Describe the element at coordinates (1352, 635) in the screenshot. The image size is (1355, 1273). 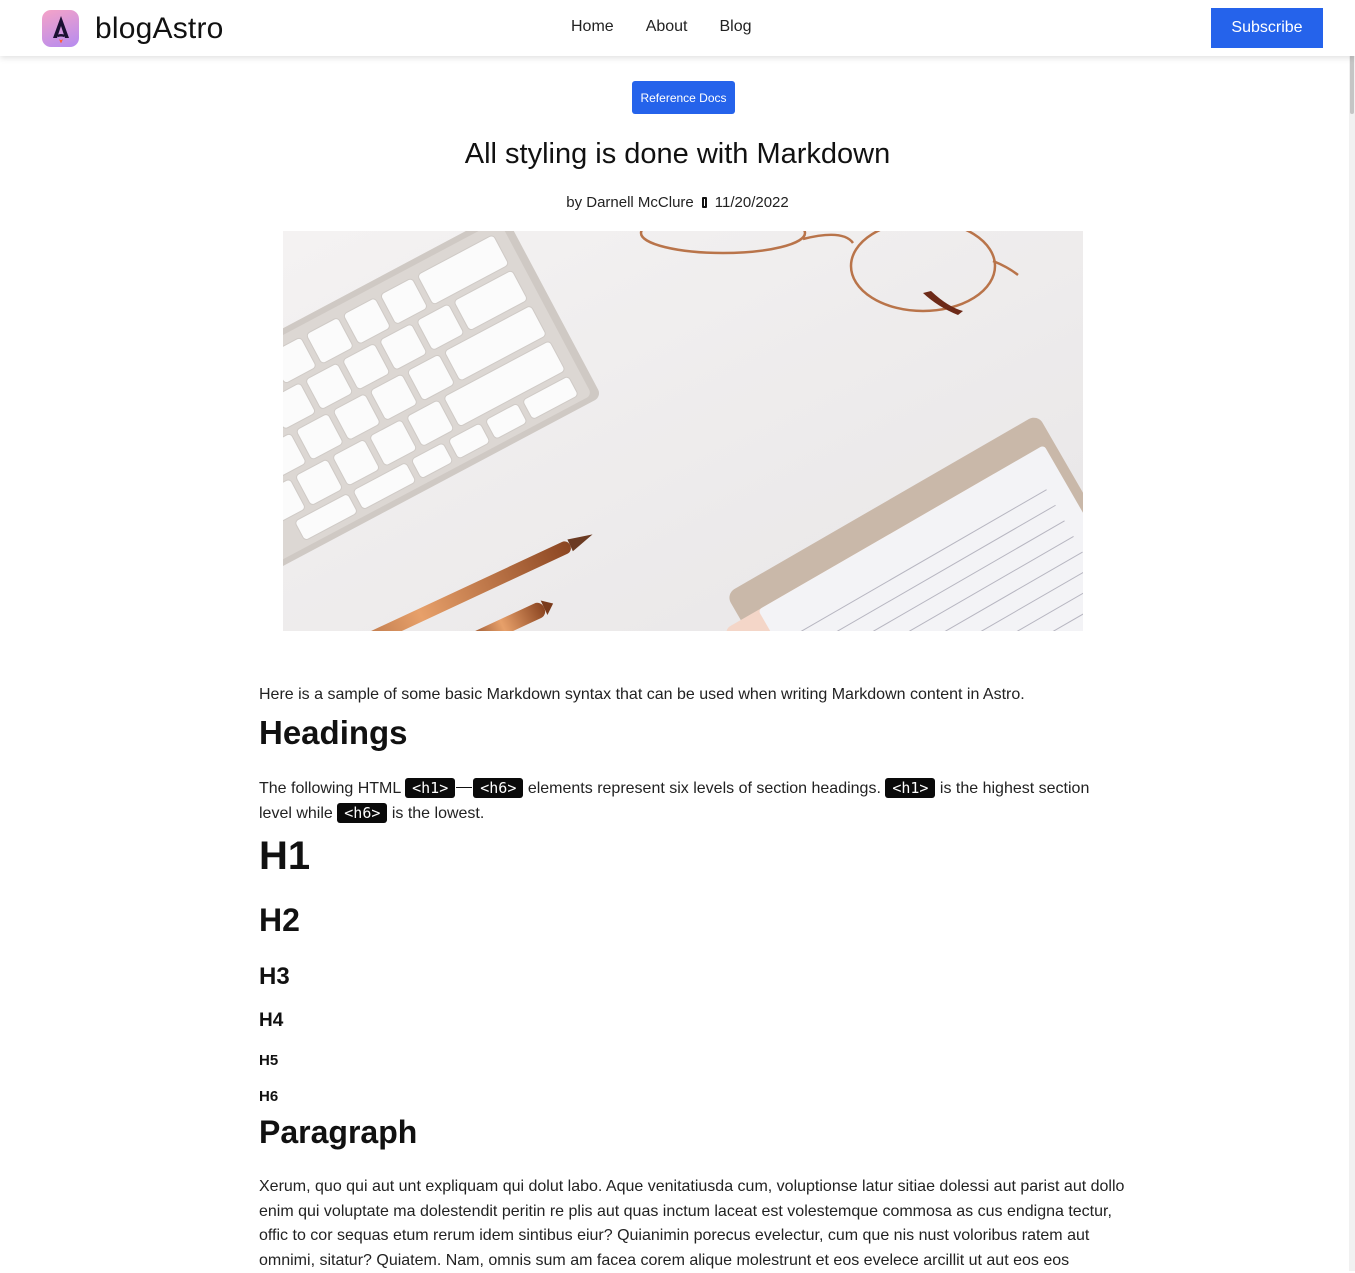
I see `scrollbar-track` at that location.